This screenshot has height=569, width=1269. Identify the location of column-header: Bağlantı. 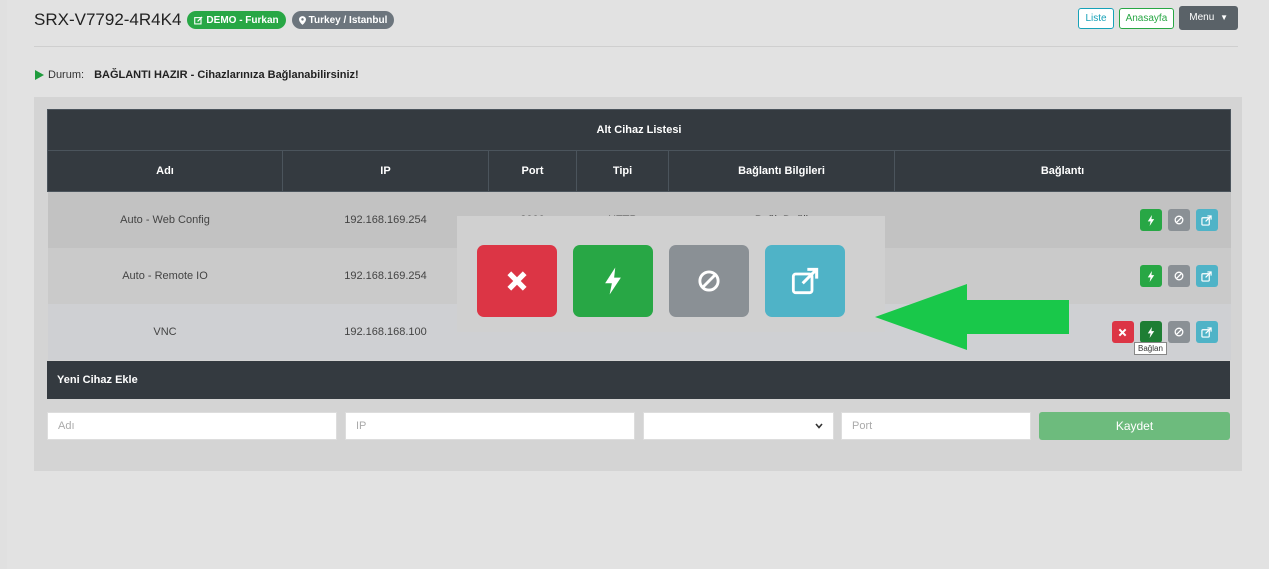
(1062, 171).